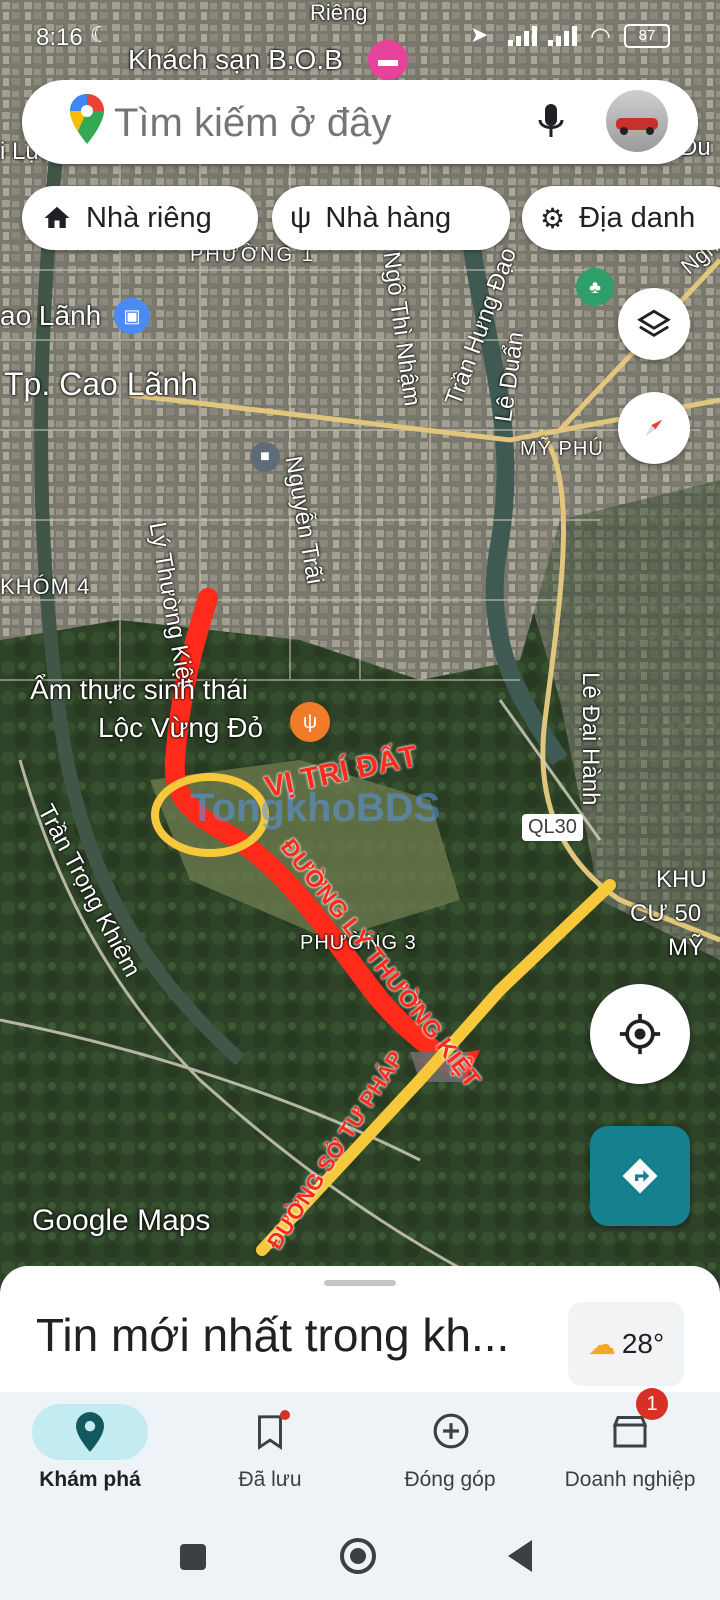  I want to click on wifi-icon: ◠, so click(600, 36).